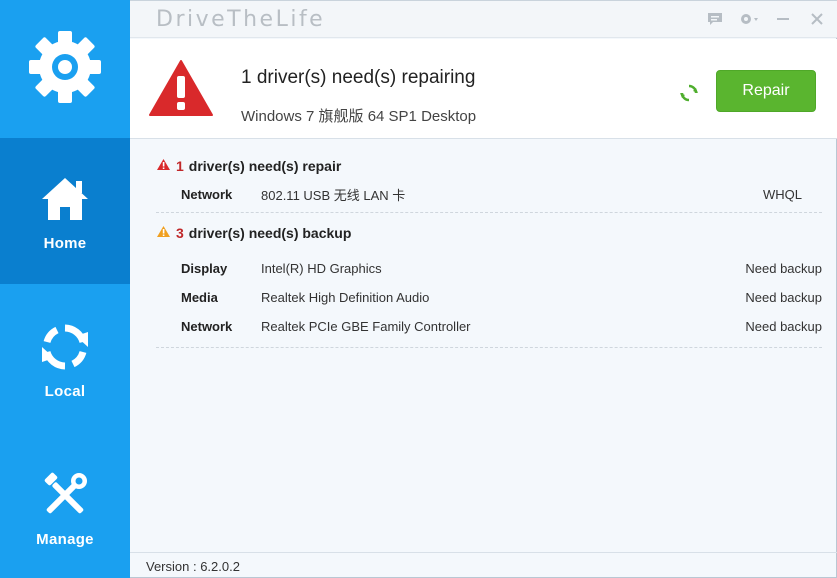 This screenshot has width=837, height=578. Describe the element at coordinates (65, 391) in the screenshot. I see `sidebar-item-label: Local` at that location.